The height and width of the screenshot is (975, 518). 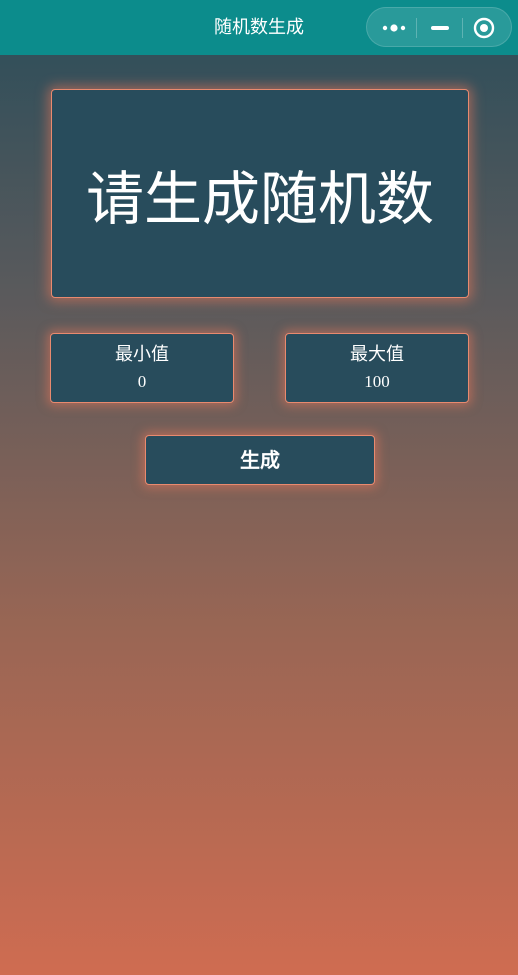 What do you see at coordinates (377, 368) in the screenshot?
I see `max-value-field: 最大值 100` at bounding box center [377, 368].